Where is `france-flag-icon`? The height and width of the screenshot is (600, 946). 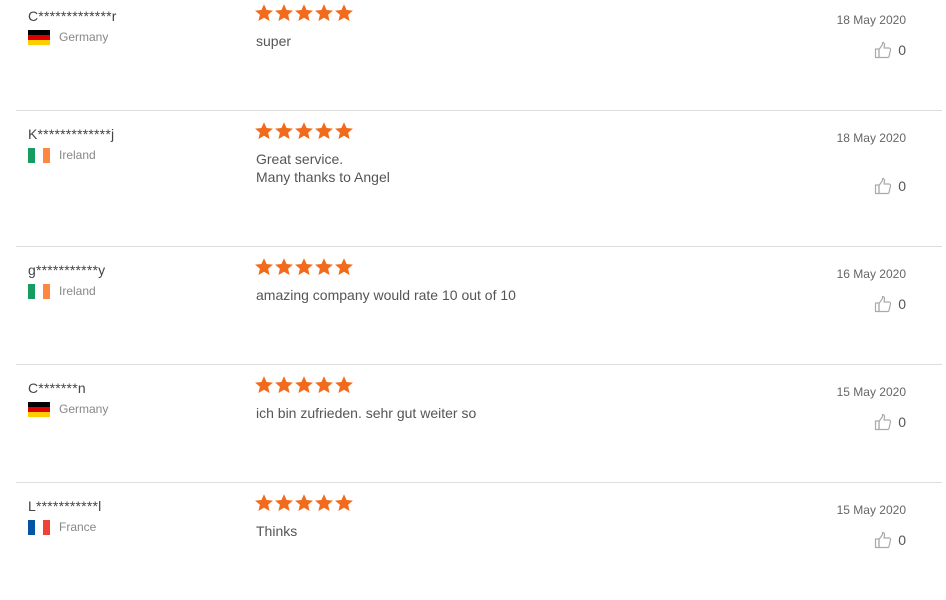
france-flag-icon is located at coordinates (39, 527).